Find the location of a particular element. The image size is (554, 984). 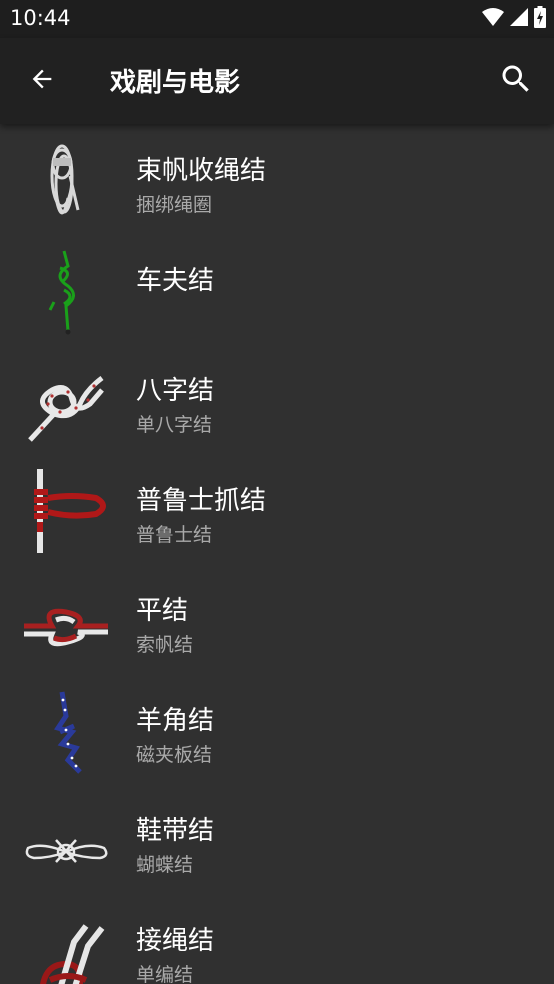

list-item: 羊角结 磁夹板结 is located at coordinates (277, 729).